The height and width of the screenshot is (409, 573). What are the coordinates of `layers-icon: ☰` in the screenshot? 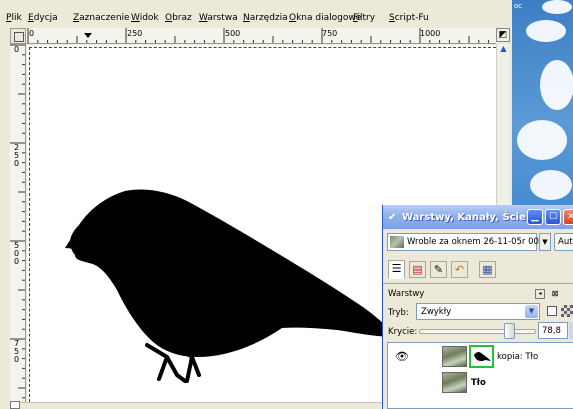 It's located at (396, 269).